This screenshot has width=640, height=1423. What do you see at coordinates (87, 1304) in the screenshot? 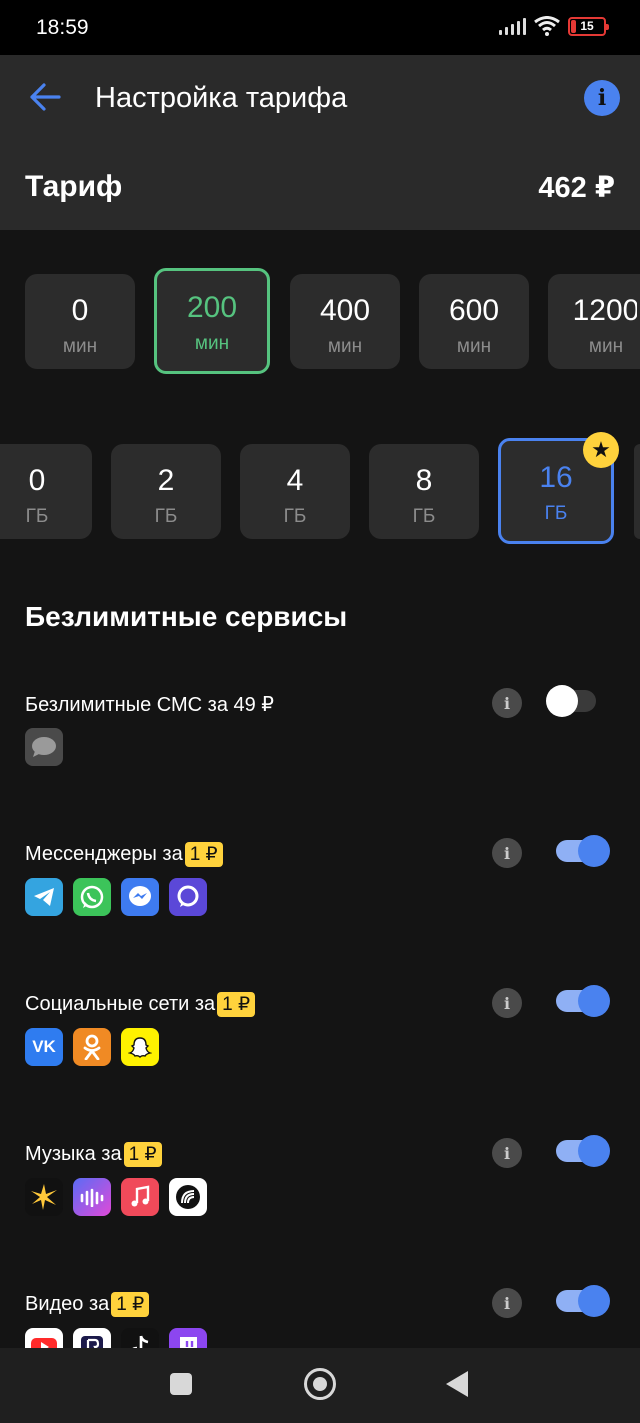
I see `service-name: Видео за 1 ₽` at bounding box center [87, 1304].